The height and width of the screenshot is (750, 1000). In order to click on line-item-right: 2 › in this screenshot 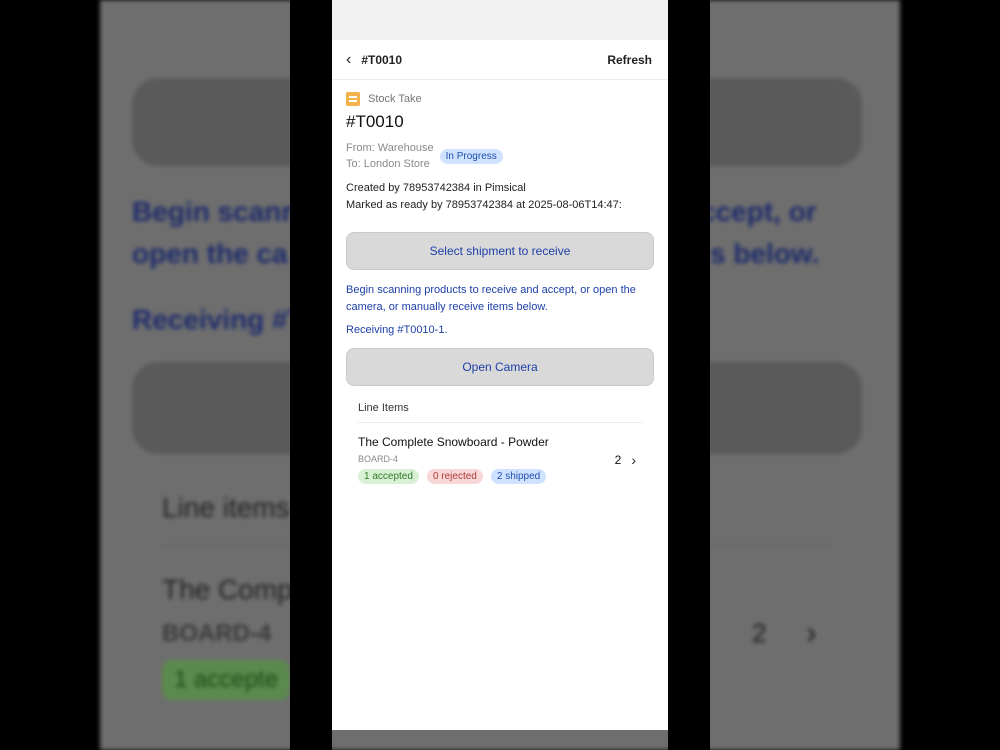, I will do `click(628, 460)`.